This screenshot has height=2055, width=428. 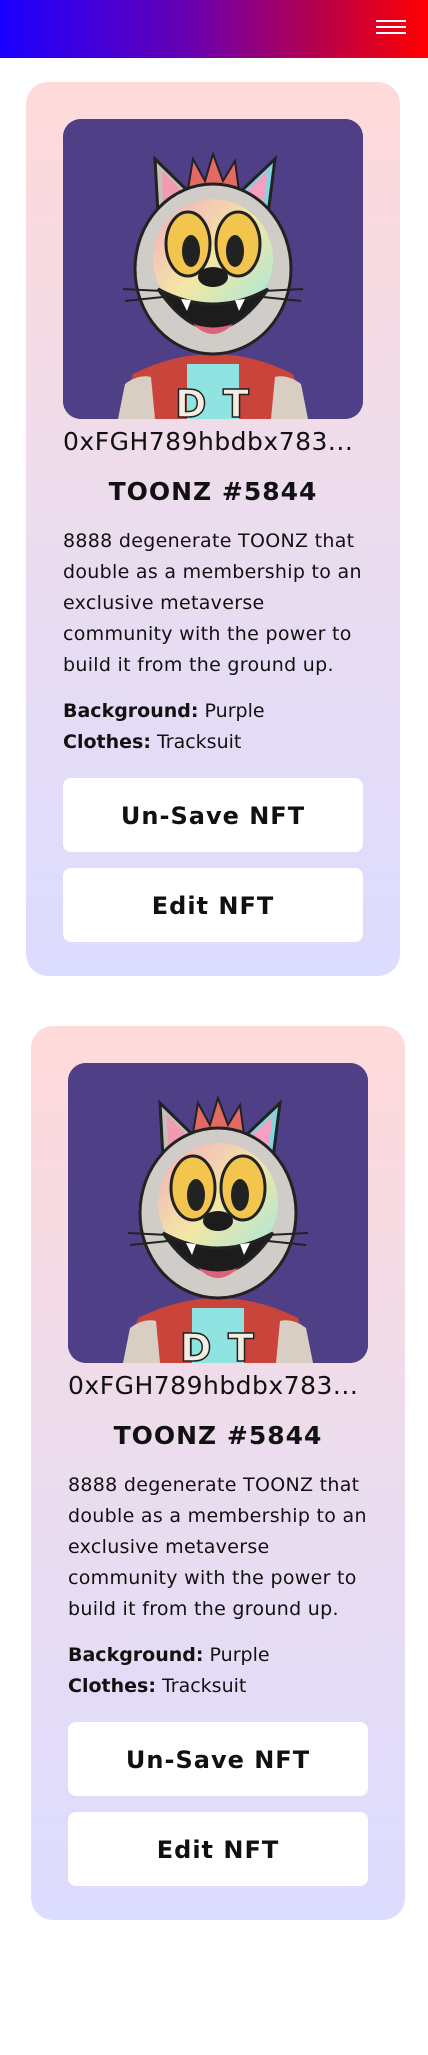 I want to click on top-navigation-bar, so click(x=214, y=29).